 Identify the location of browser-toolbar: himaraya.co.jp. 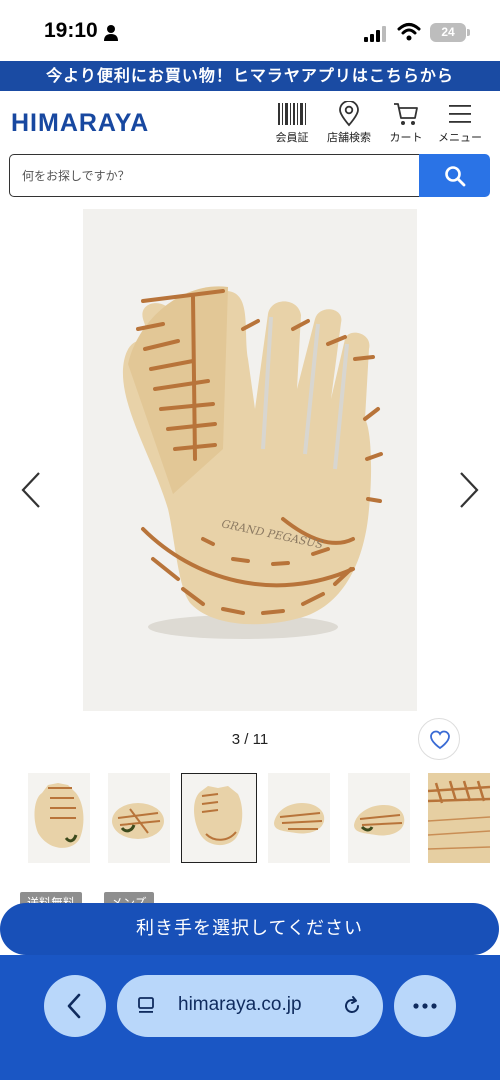
(250, 1017).